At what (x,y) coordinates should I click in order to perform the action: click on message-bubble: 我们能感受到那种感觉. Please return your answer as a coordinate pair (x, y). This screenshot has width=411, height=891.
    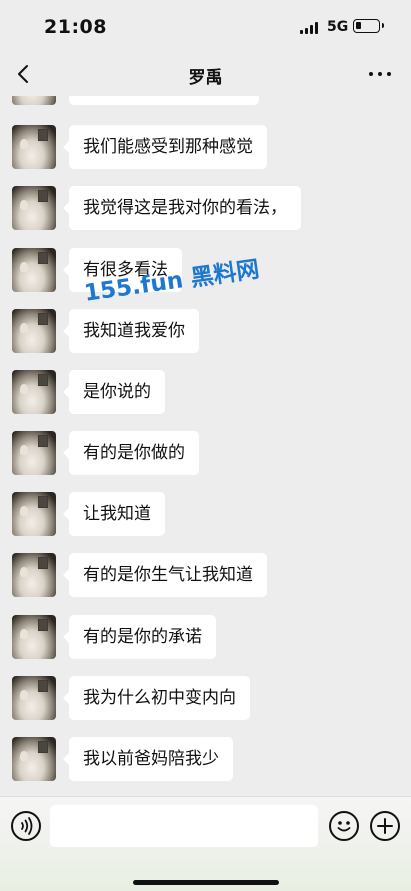
    Looking at the image, I should click on (165, 147).